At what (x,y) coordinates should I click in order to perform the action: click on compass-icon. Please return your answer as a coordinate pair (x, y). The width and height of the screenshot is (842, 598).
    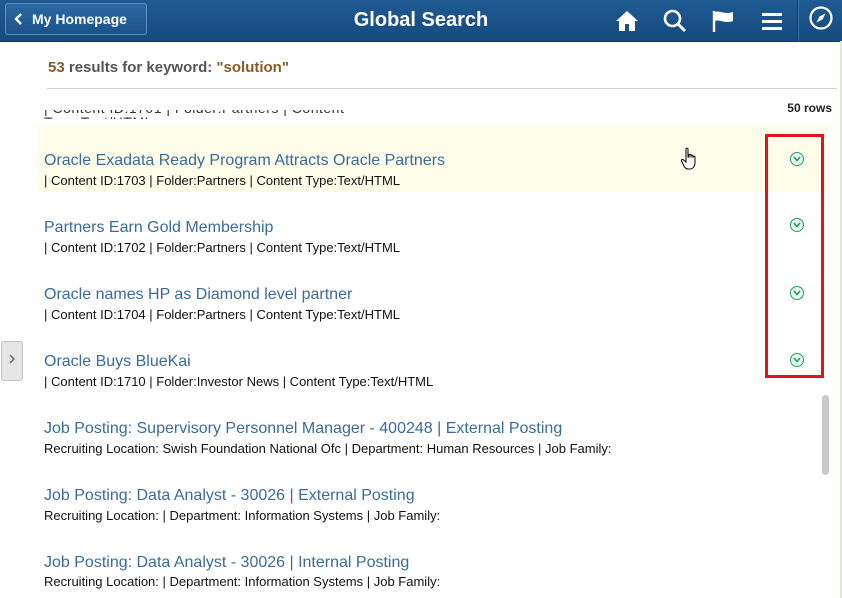
    Looking at the image, I should click on (821, 20).